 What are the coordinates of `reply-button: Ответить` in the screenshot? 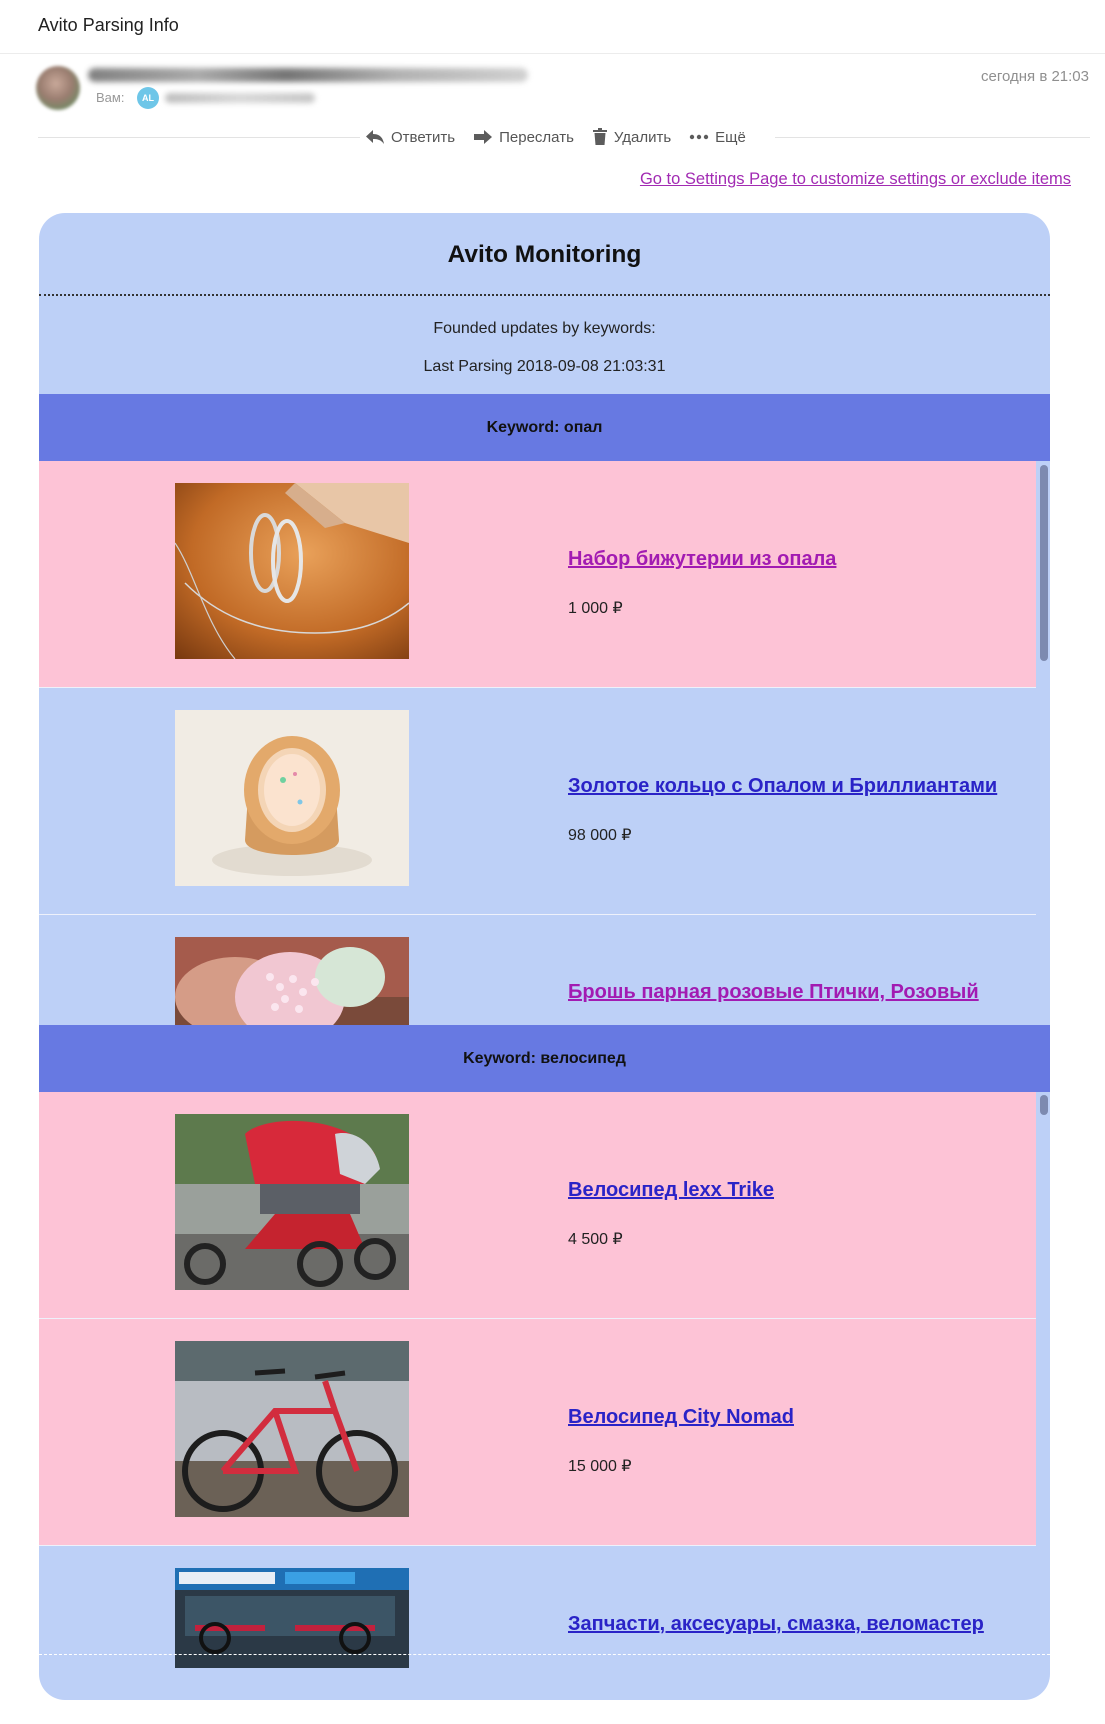 It's located at (410, 137).